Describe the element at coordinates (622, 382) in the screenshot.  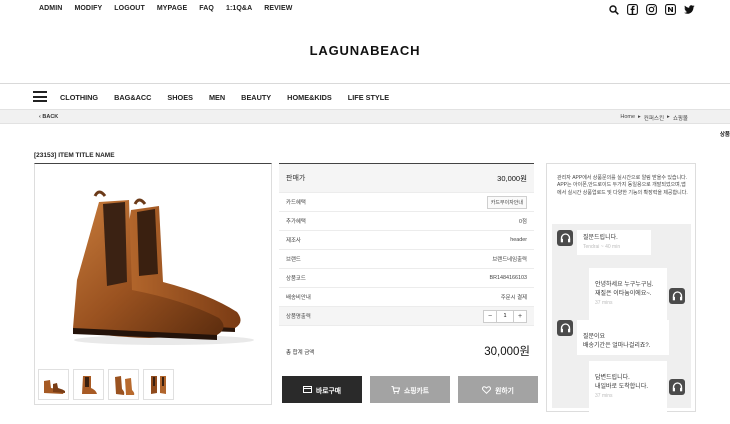
I see `chat-text: 답변드립니다. 내일바로 도착합니다.` at that location.